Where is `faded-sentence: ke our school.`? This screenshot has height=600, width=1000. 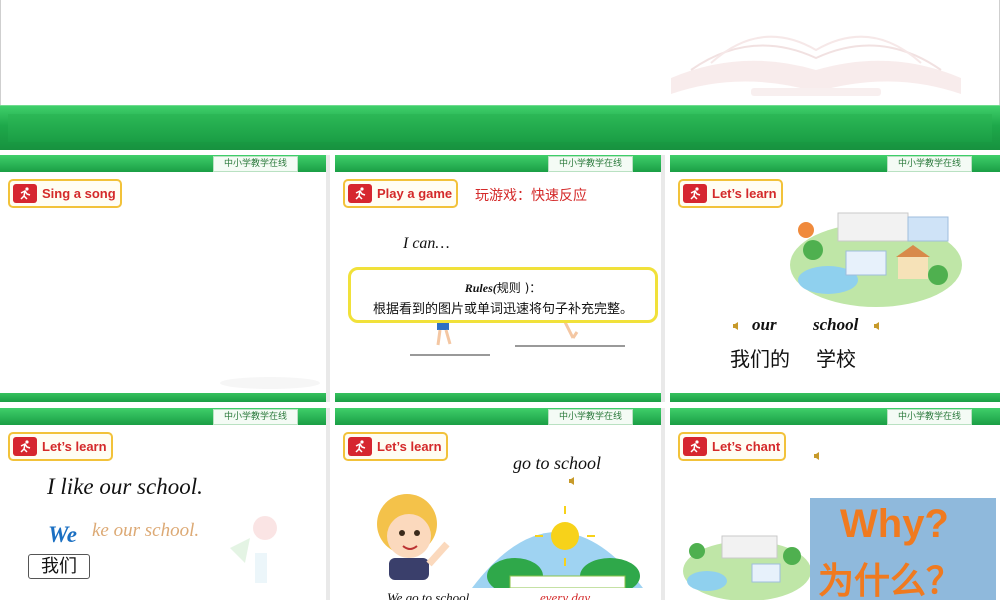 faded-sentence: ke our school. is located at coordinates (146, 530).